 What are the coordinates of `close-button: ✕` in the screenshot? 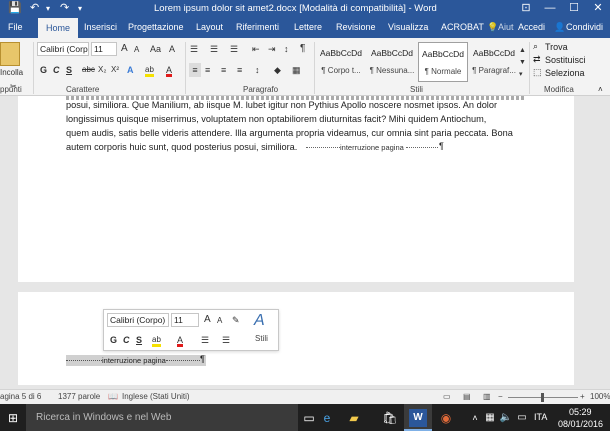 It's located at (598, 9).